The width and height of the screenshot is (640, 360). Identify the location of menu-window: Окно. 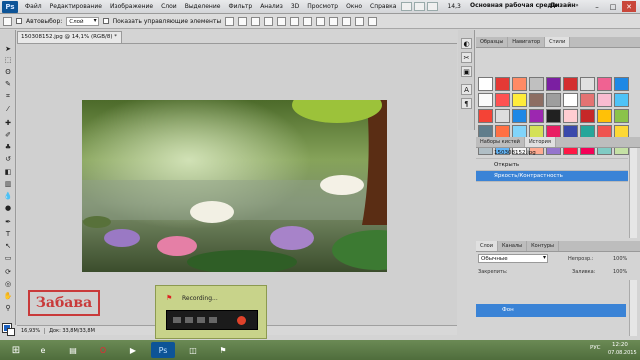
(354, 6).